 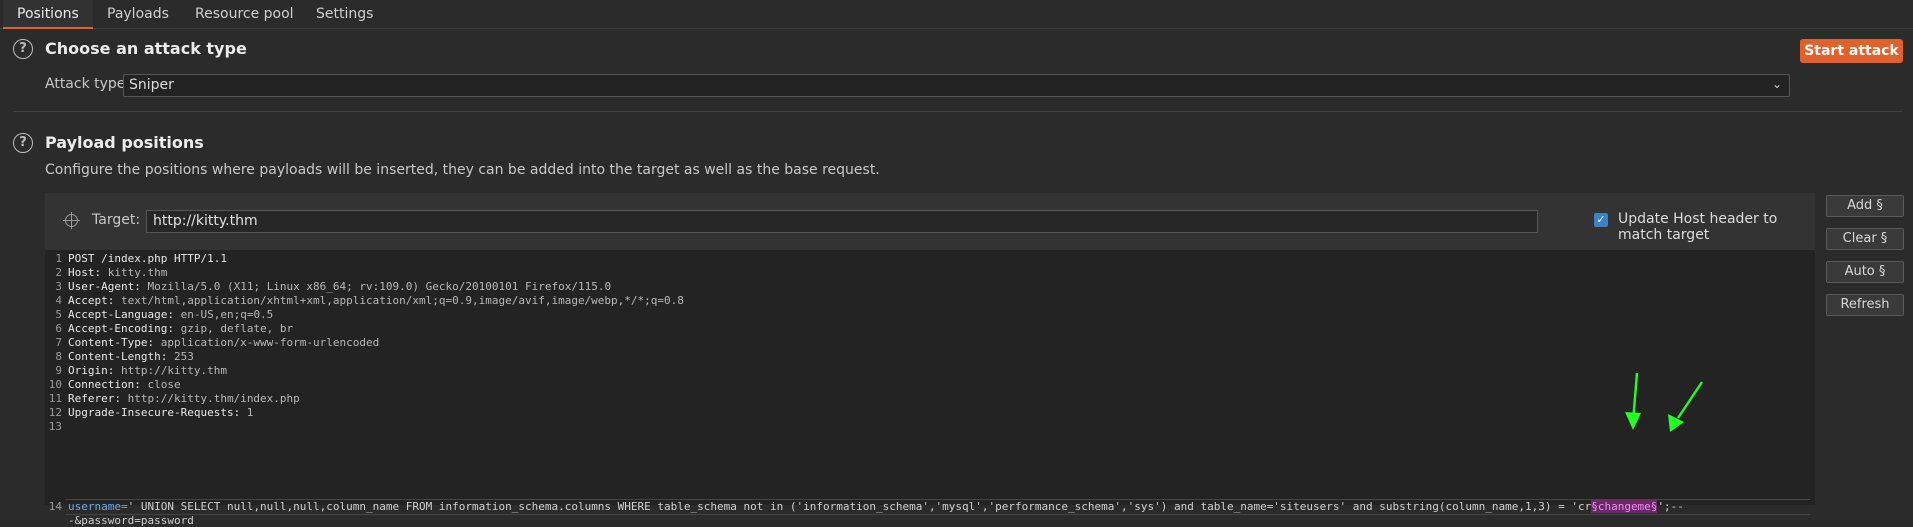 What do you see at coordinates (1851, 51) in the screenshot?
I see `start-attack-button: Start attack` at bounding box center [1851, 51].